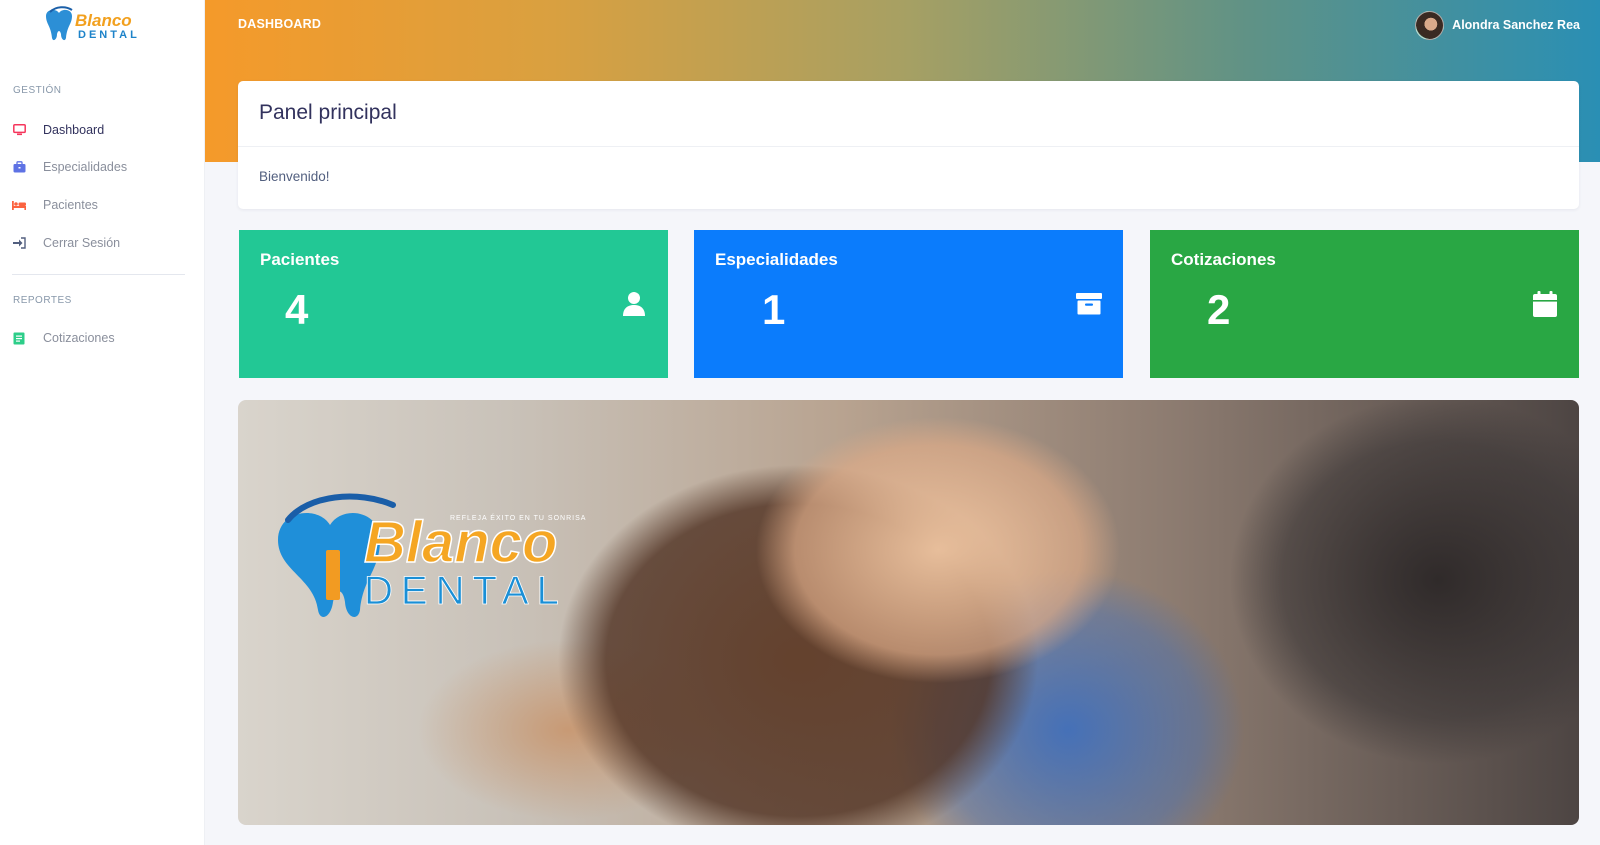  I want to click on nav-heading-gestion: GESTIÓN, so click(37, 90).